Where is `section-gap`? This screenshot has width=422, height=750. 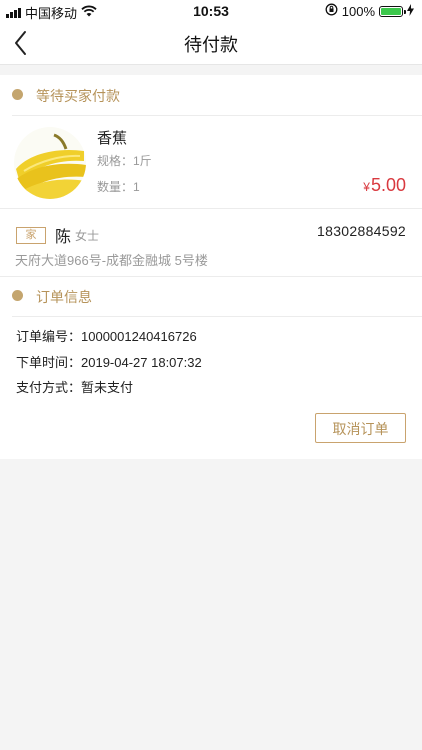
section-gap is located at coordinates (211, 70).